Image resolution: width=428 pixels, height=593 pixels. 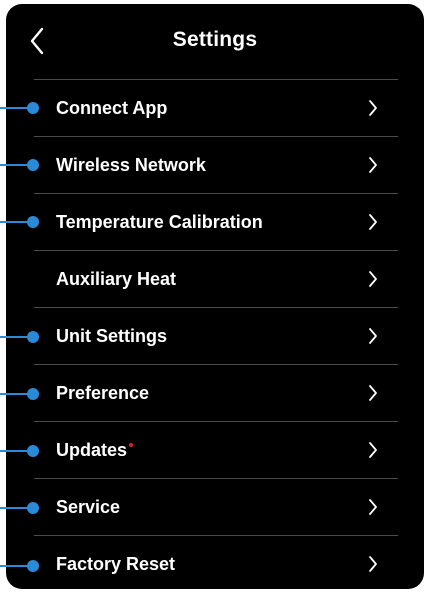 I want to click on menu-item-connect-app: Connect App, so click(x=216, y=107).